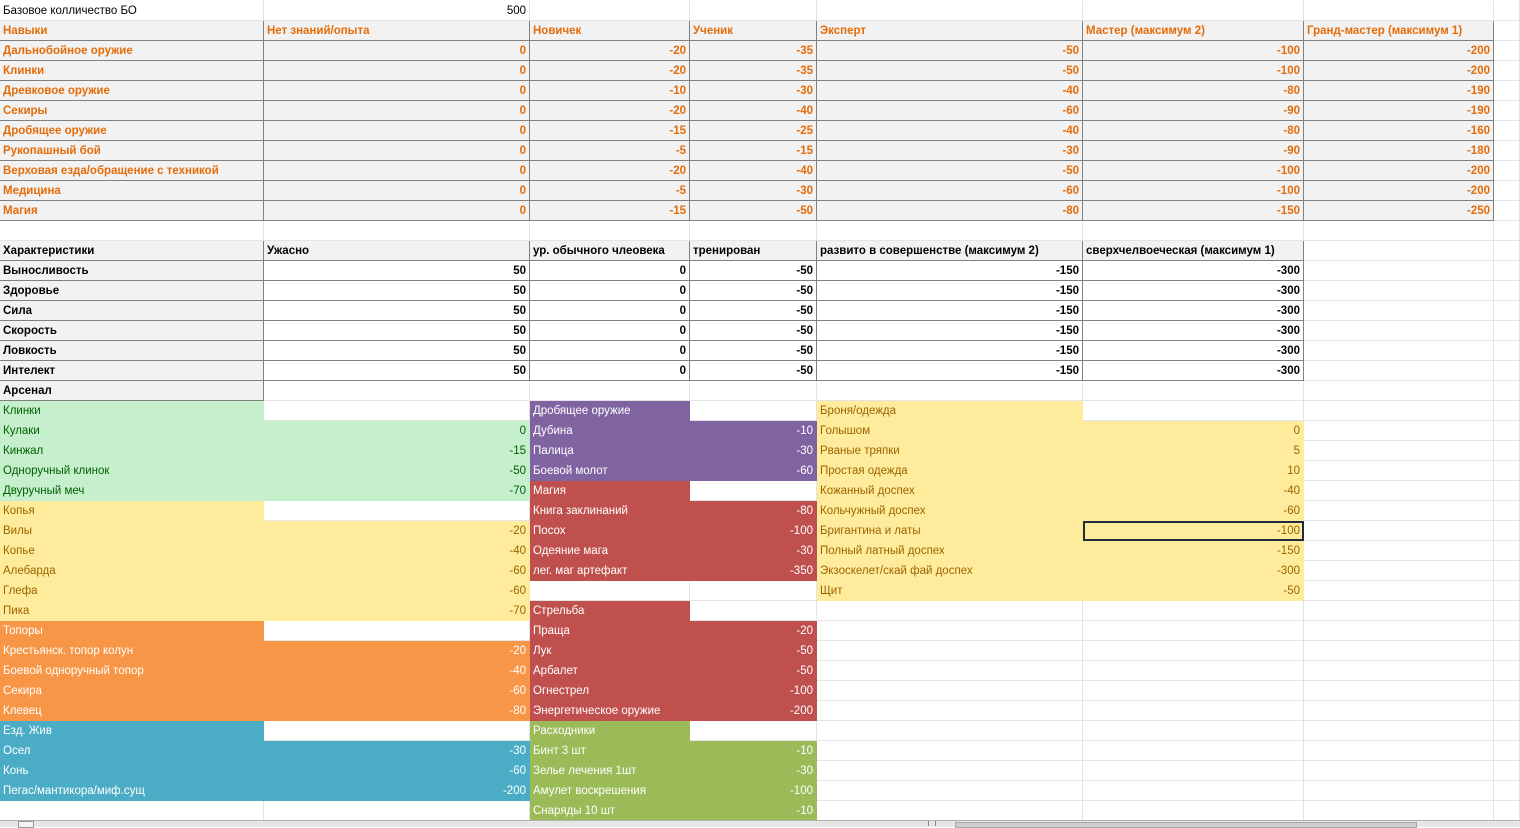 Image resolution: width=1520 pixels, height=828 pixels. What do you see at coordinates (397, 491) in the screenshot?
I see `arsenal-item-cost: -70` at bounding box center [397, 491].